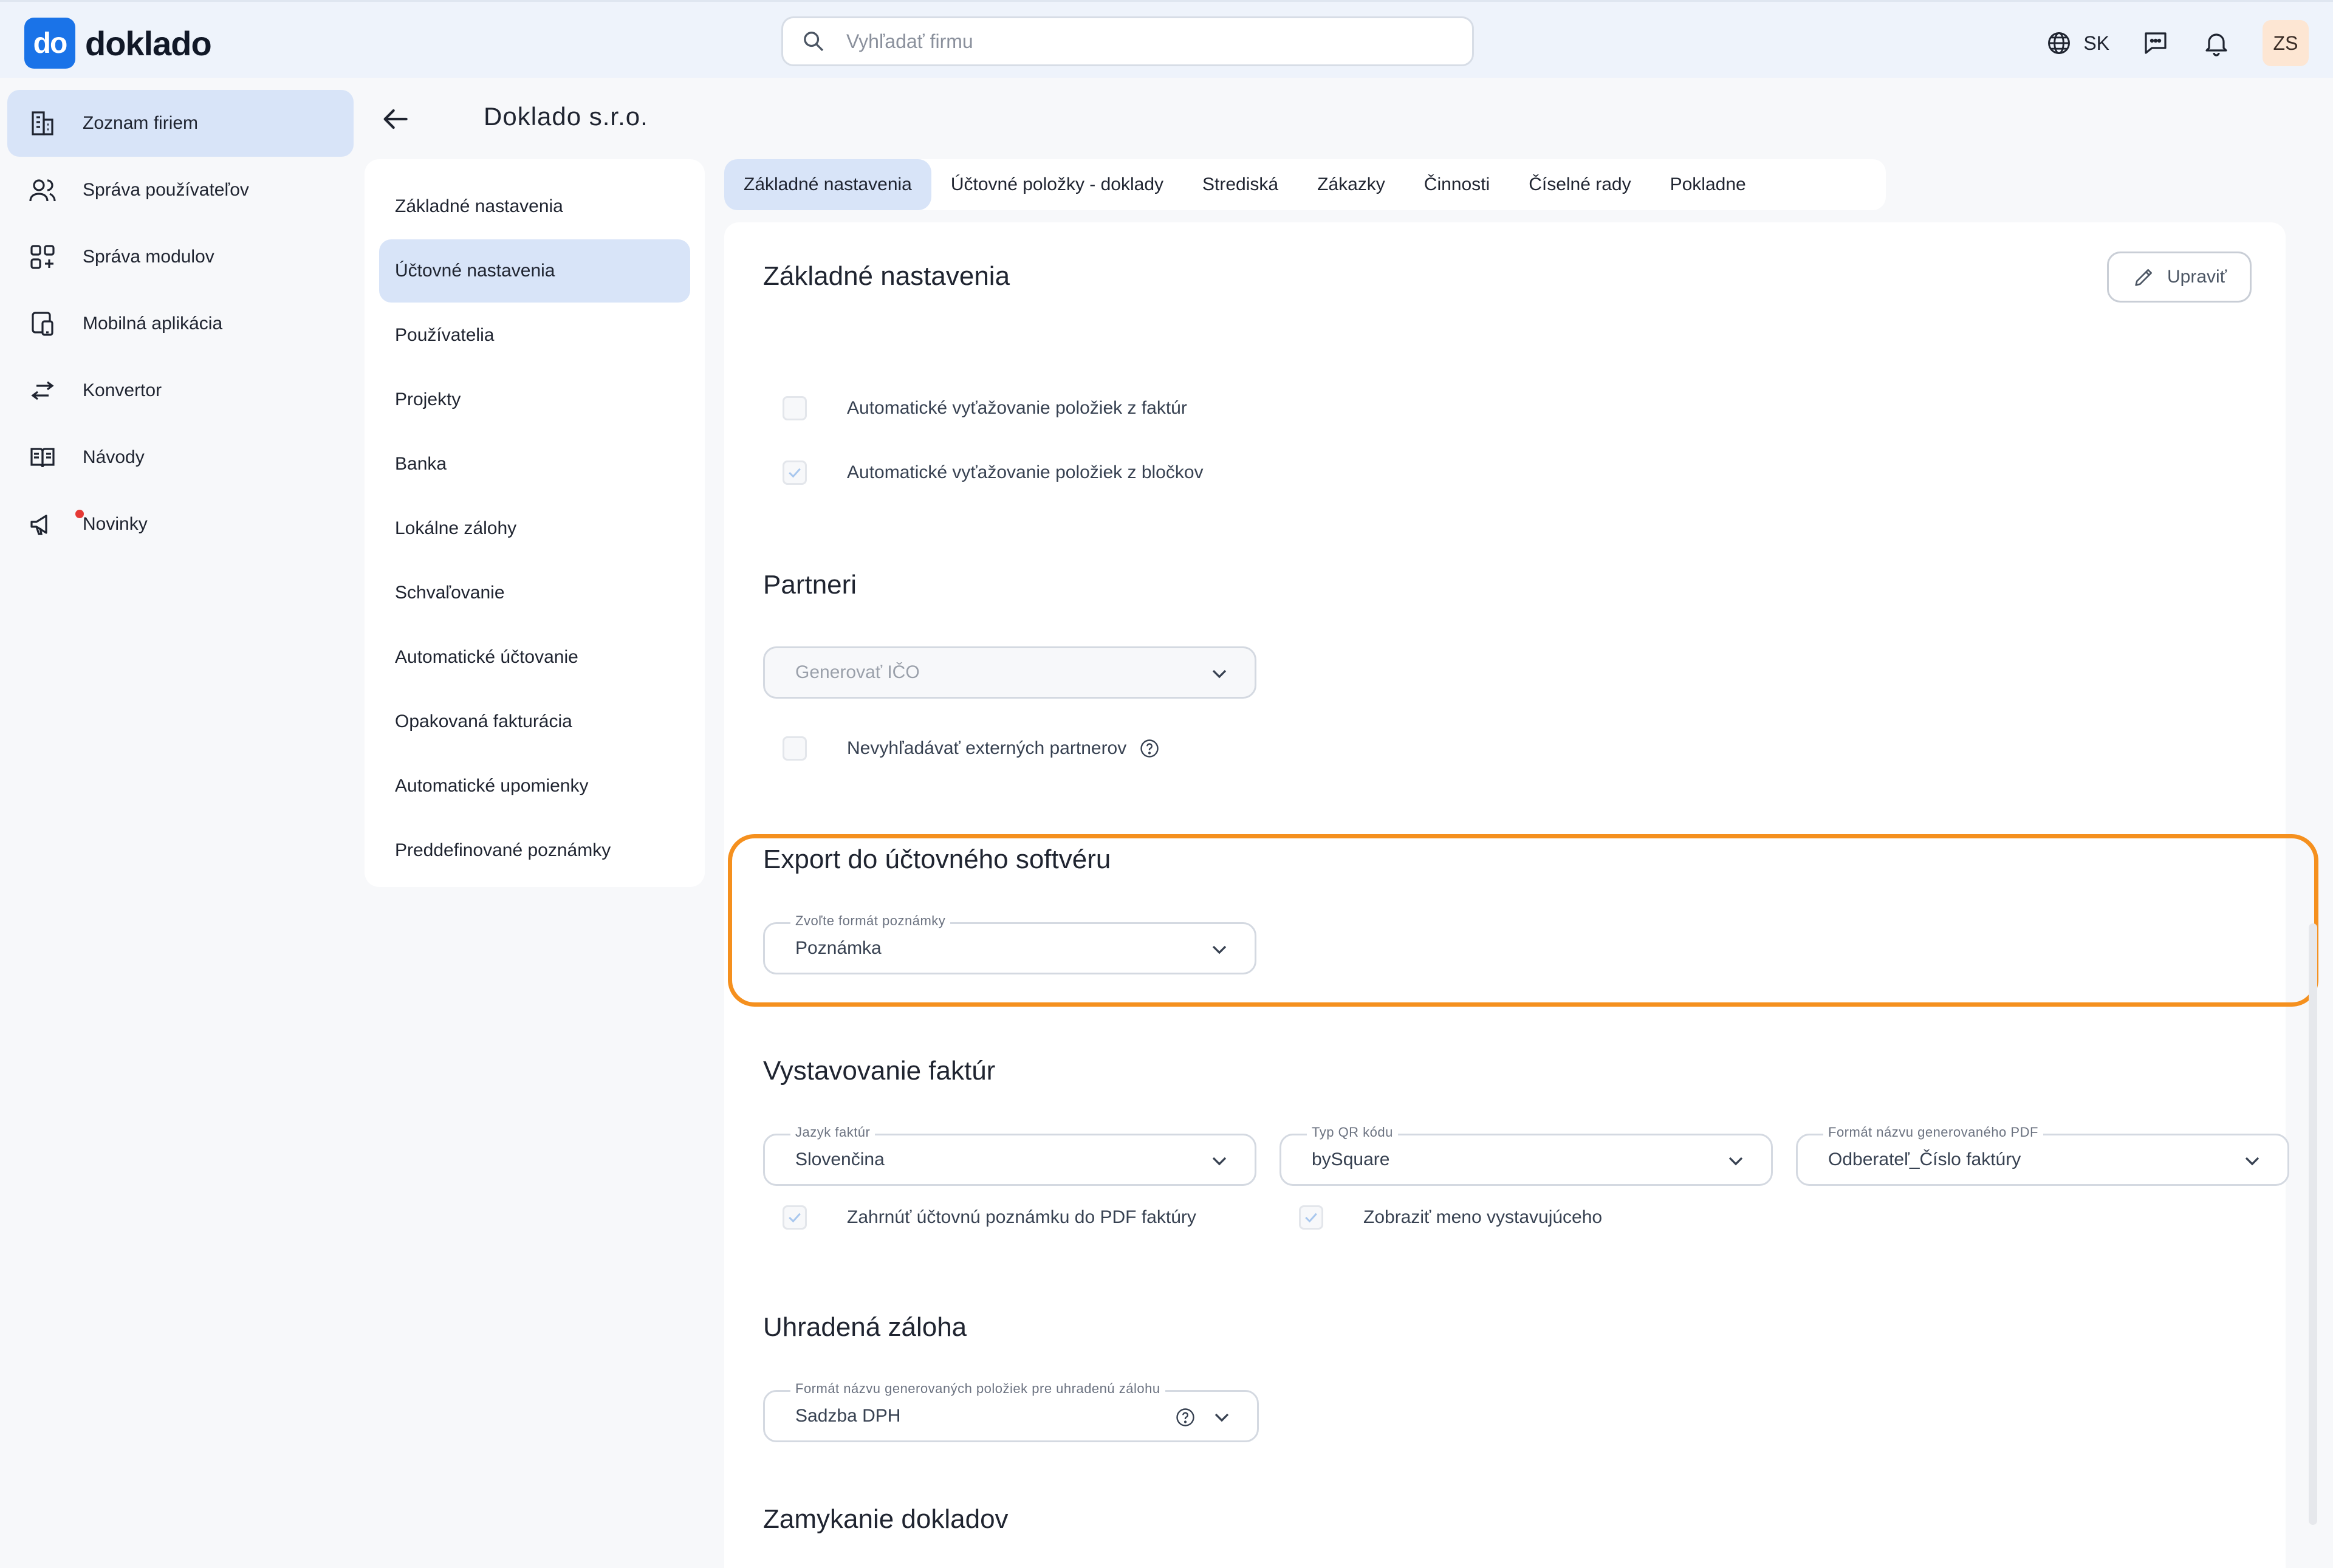 The height and width of the screenshot is (1568, 2333). I want to click on top-bar: do doklado SK ZS, so click(1166, 39).